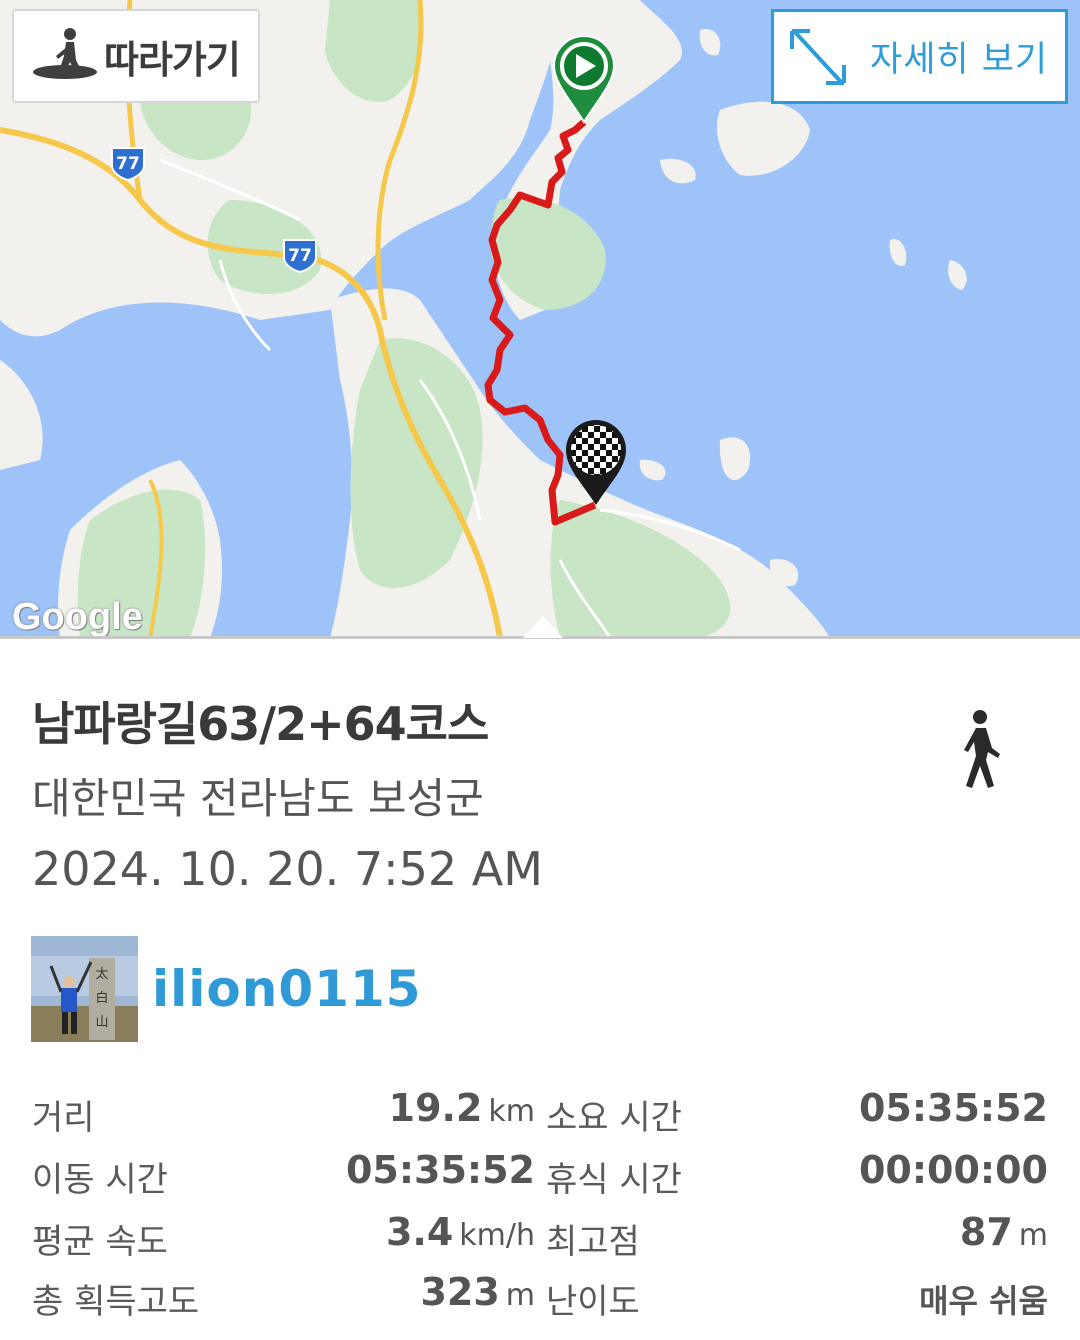  Describe the element at coordinates (287, 989) in the screenshot. I see `username-link: ilion0115` at that location.